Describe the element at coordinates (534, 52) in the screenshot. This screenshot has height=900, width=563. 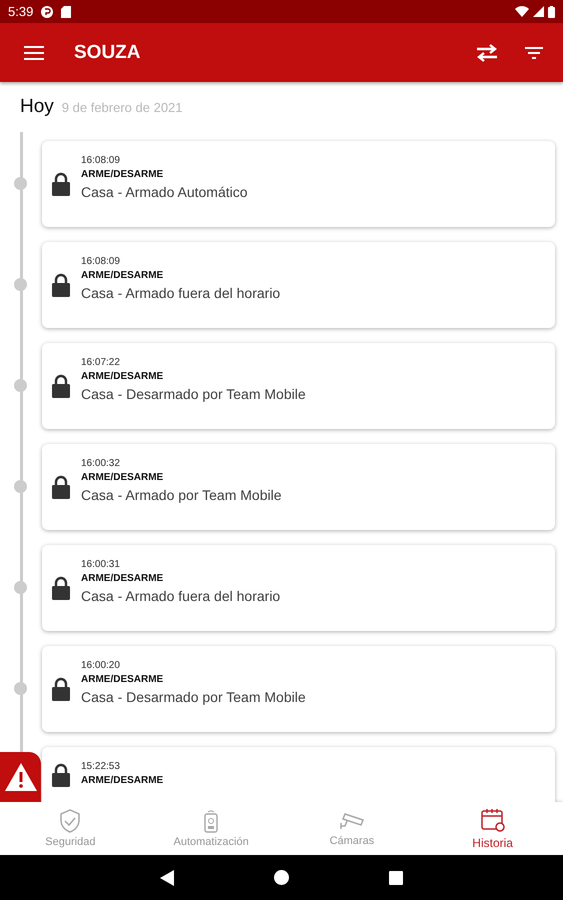
I see `filter-icon` at that location.